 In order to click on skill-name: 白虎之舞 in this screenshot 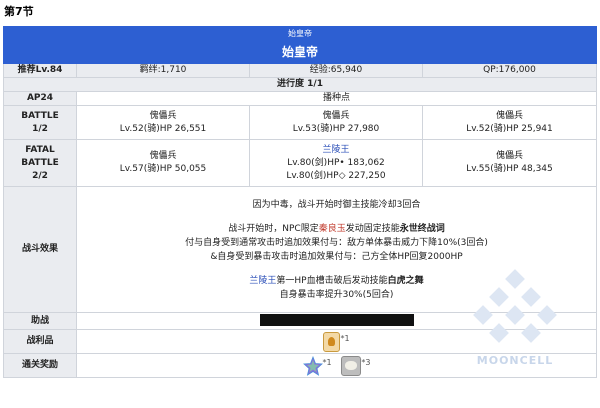, I will do `click(405, 280)`.